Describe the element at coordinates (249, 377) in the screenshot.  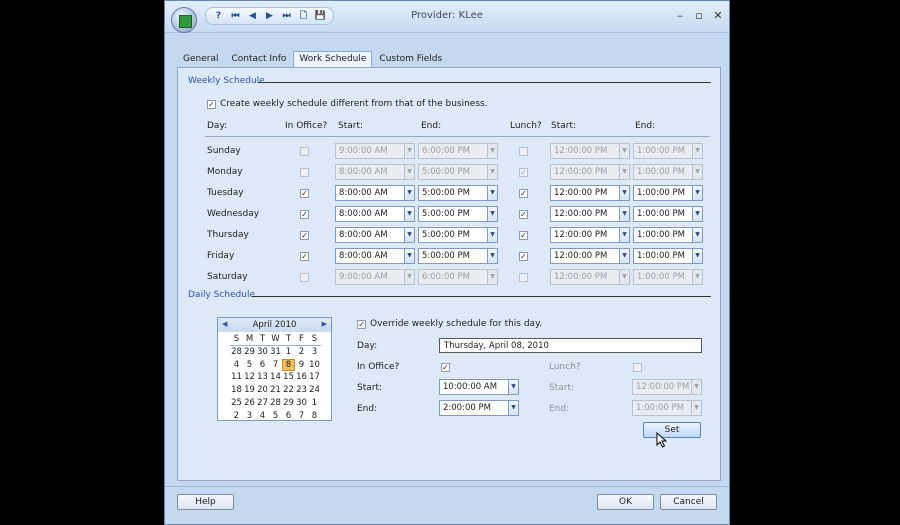
I see `calendar-day: 12` at that location.